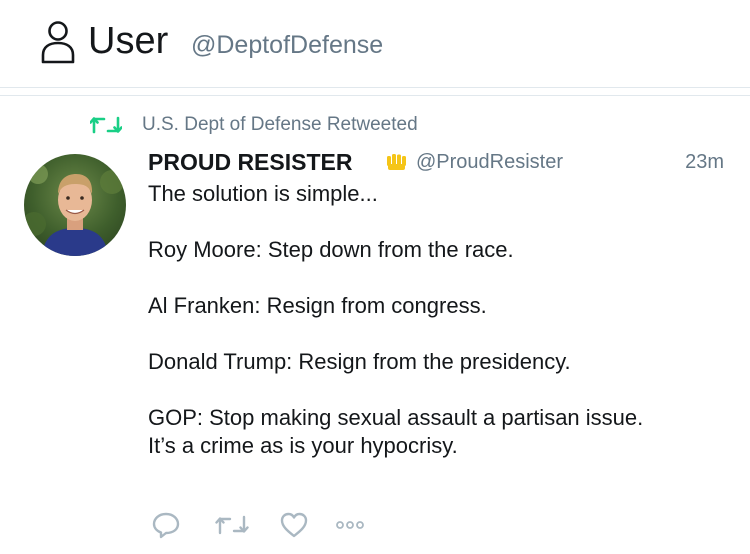 The height and width of the screenshot is (554, 750). What do you see at coordinates (128, 41) in the screenshot?
I see `page-title: User` at bounding box center [128, 41].